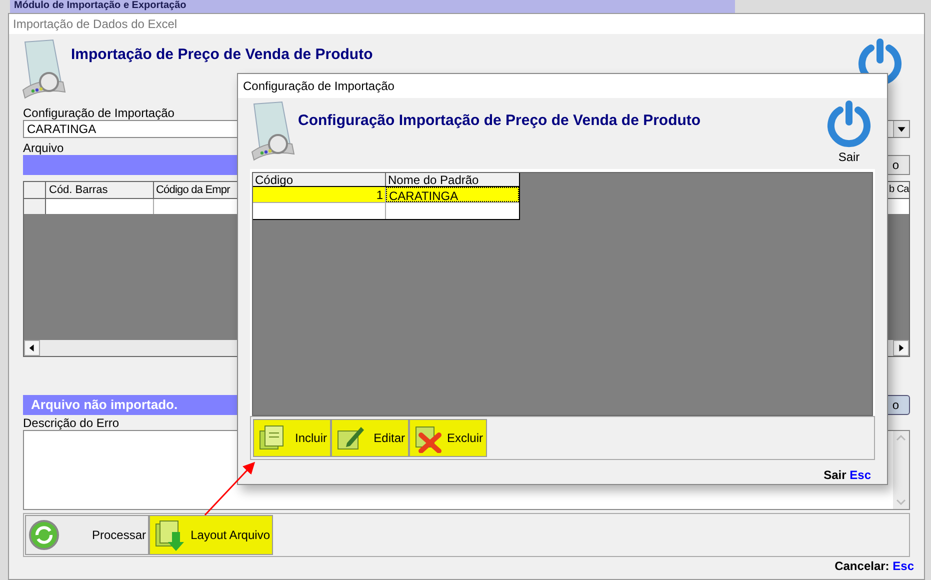 The width and height of the screenshot is (931, 580). What do you see at coordinates (43, 148) in the screenshot?
I see `field-label: Arquivo` at bounding box center [43, 148].